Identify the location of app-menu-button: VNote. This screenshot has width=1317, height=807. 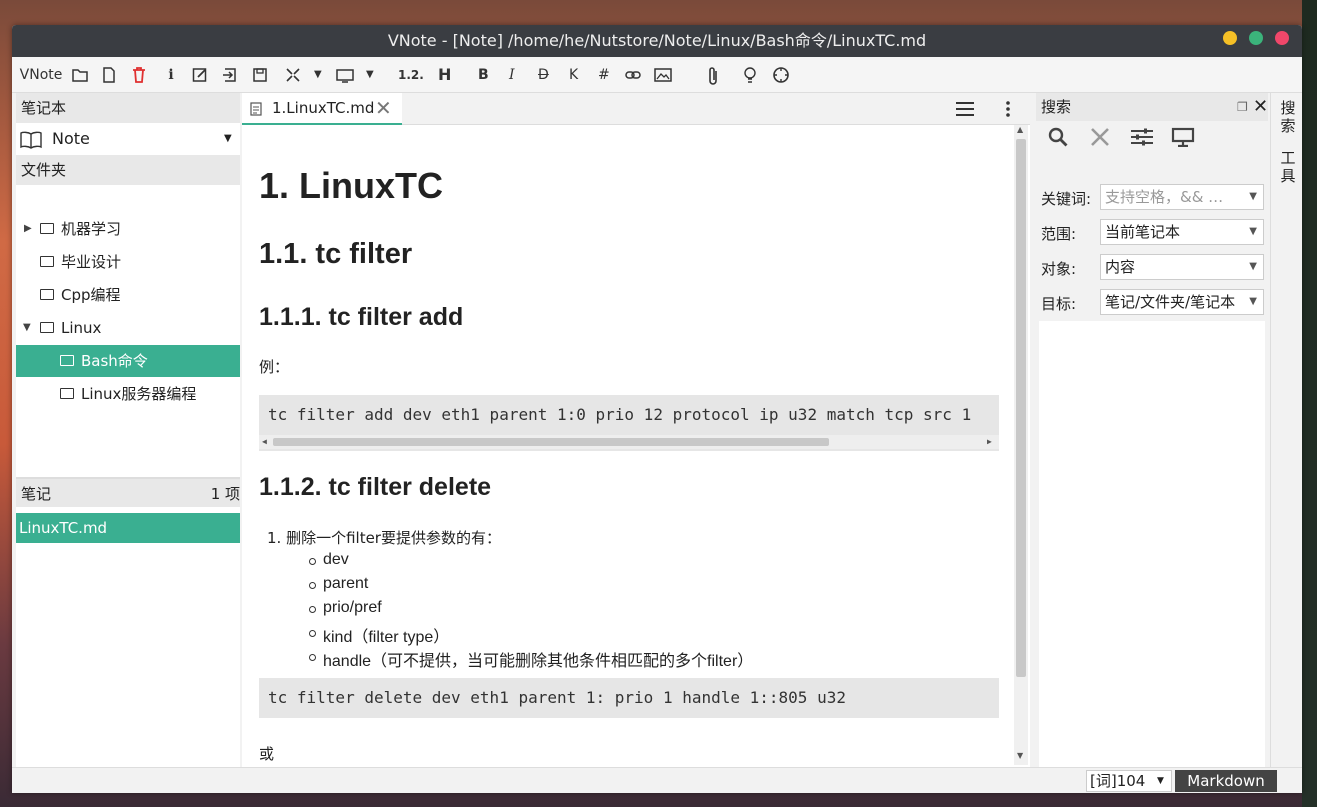
(41, 75).